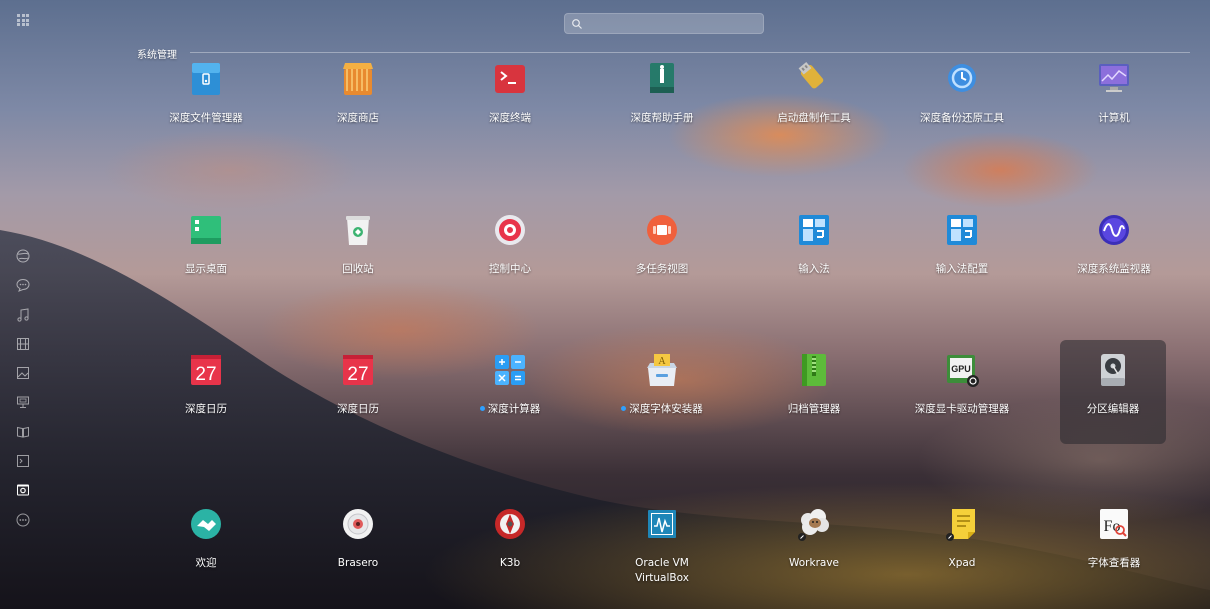 The height and width of the screenshot is (609, 1210). Describe the element at coordinates (962, 230) in the screenshot. I see `input-config-icon` at that location.